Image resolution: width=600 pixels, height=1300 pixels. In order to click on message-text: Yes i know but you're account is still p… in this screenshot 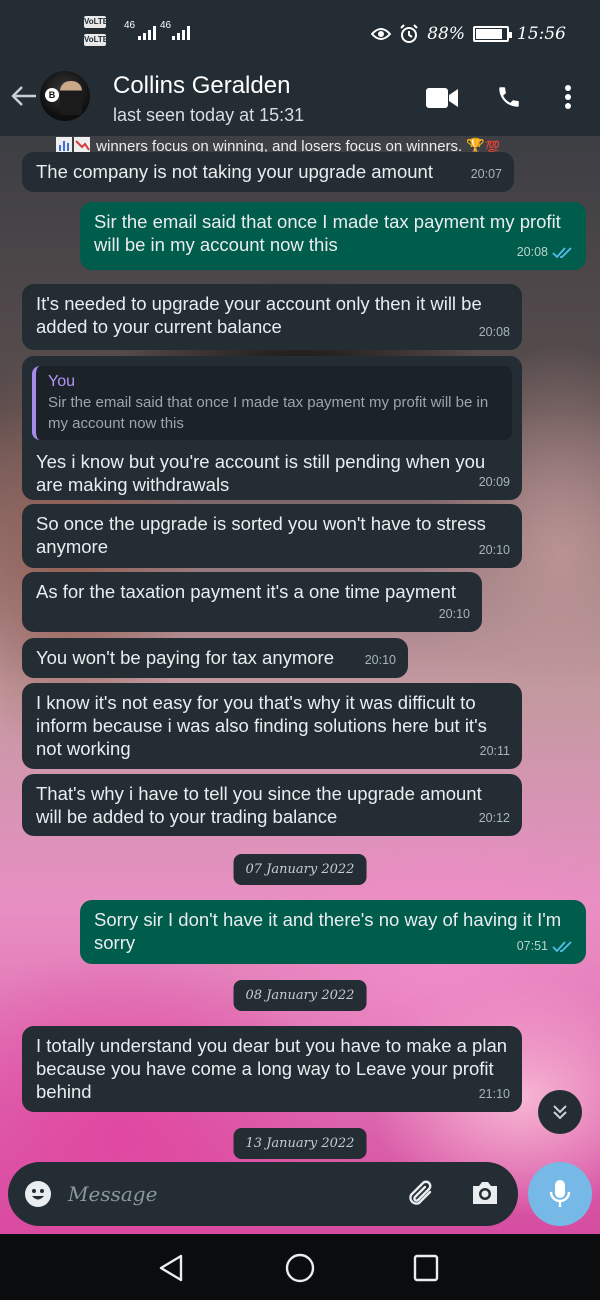, I will do `click(261, 473)`.